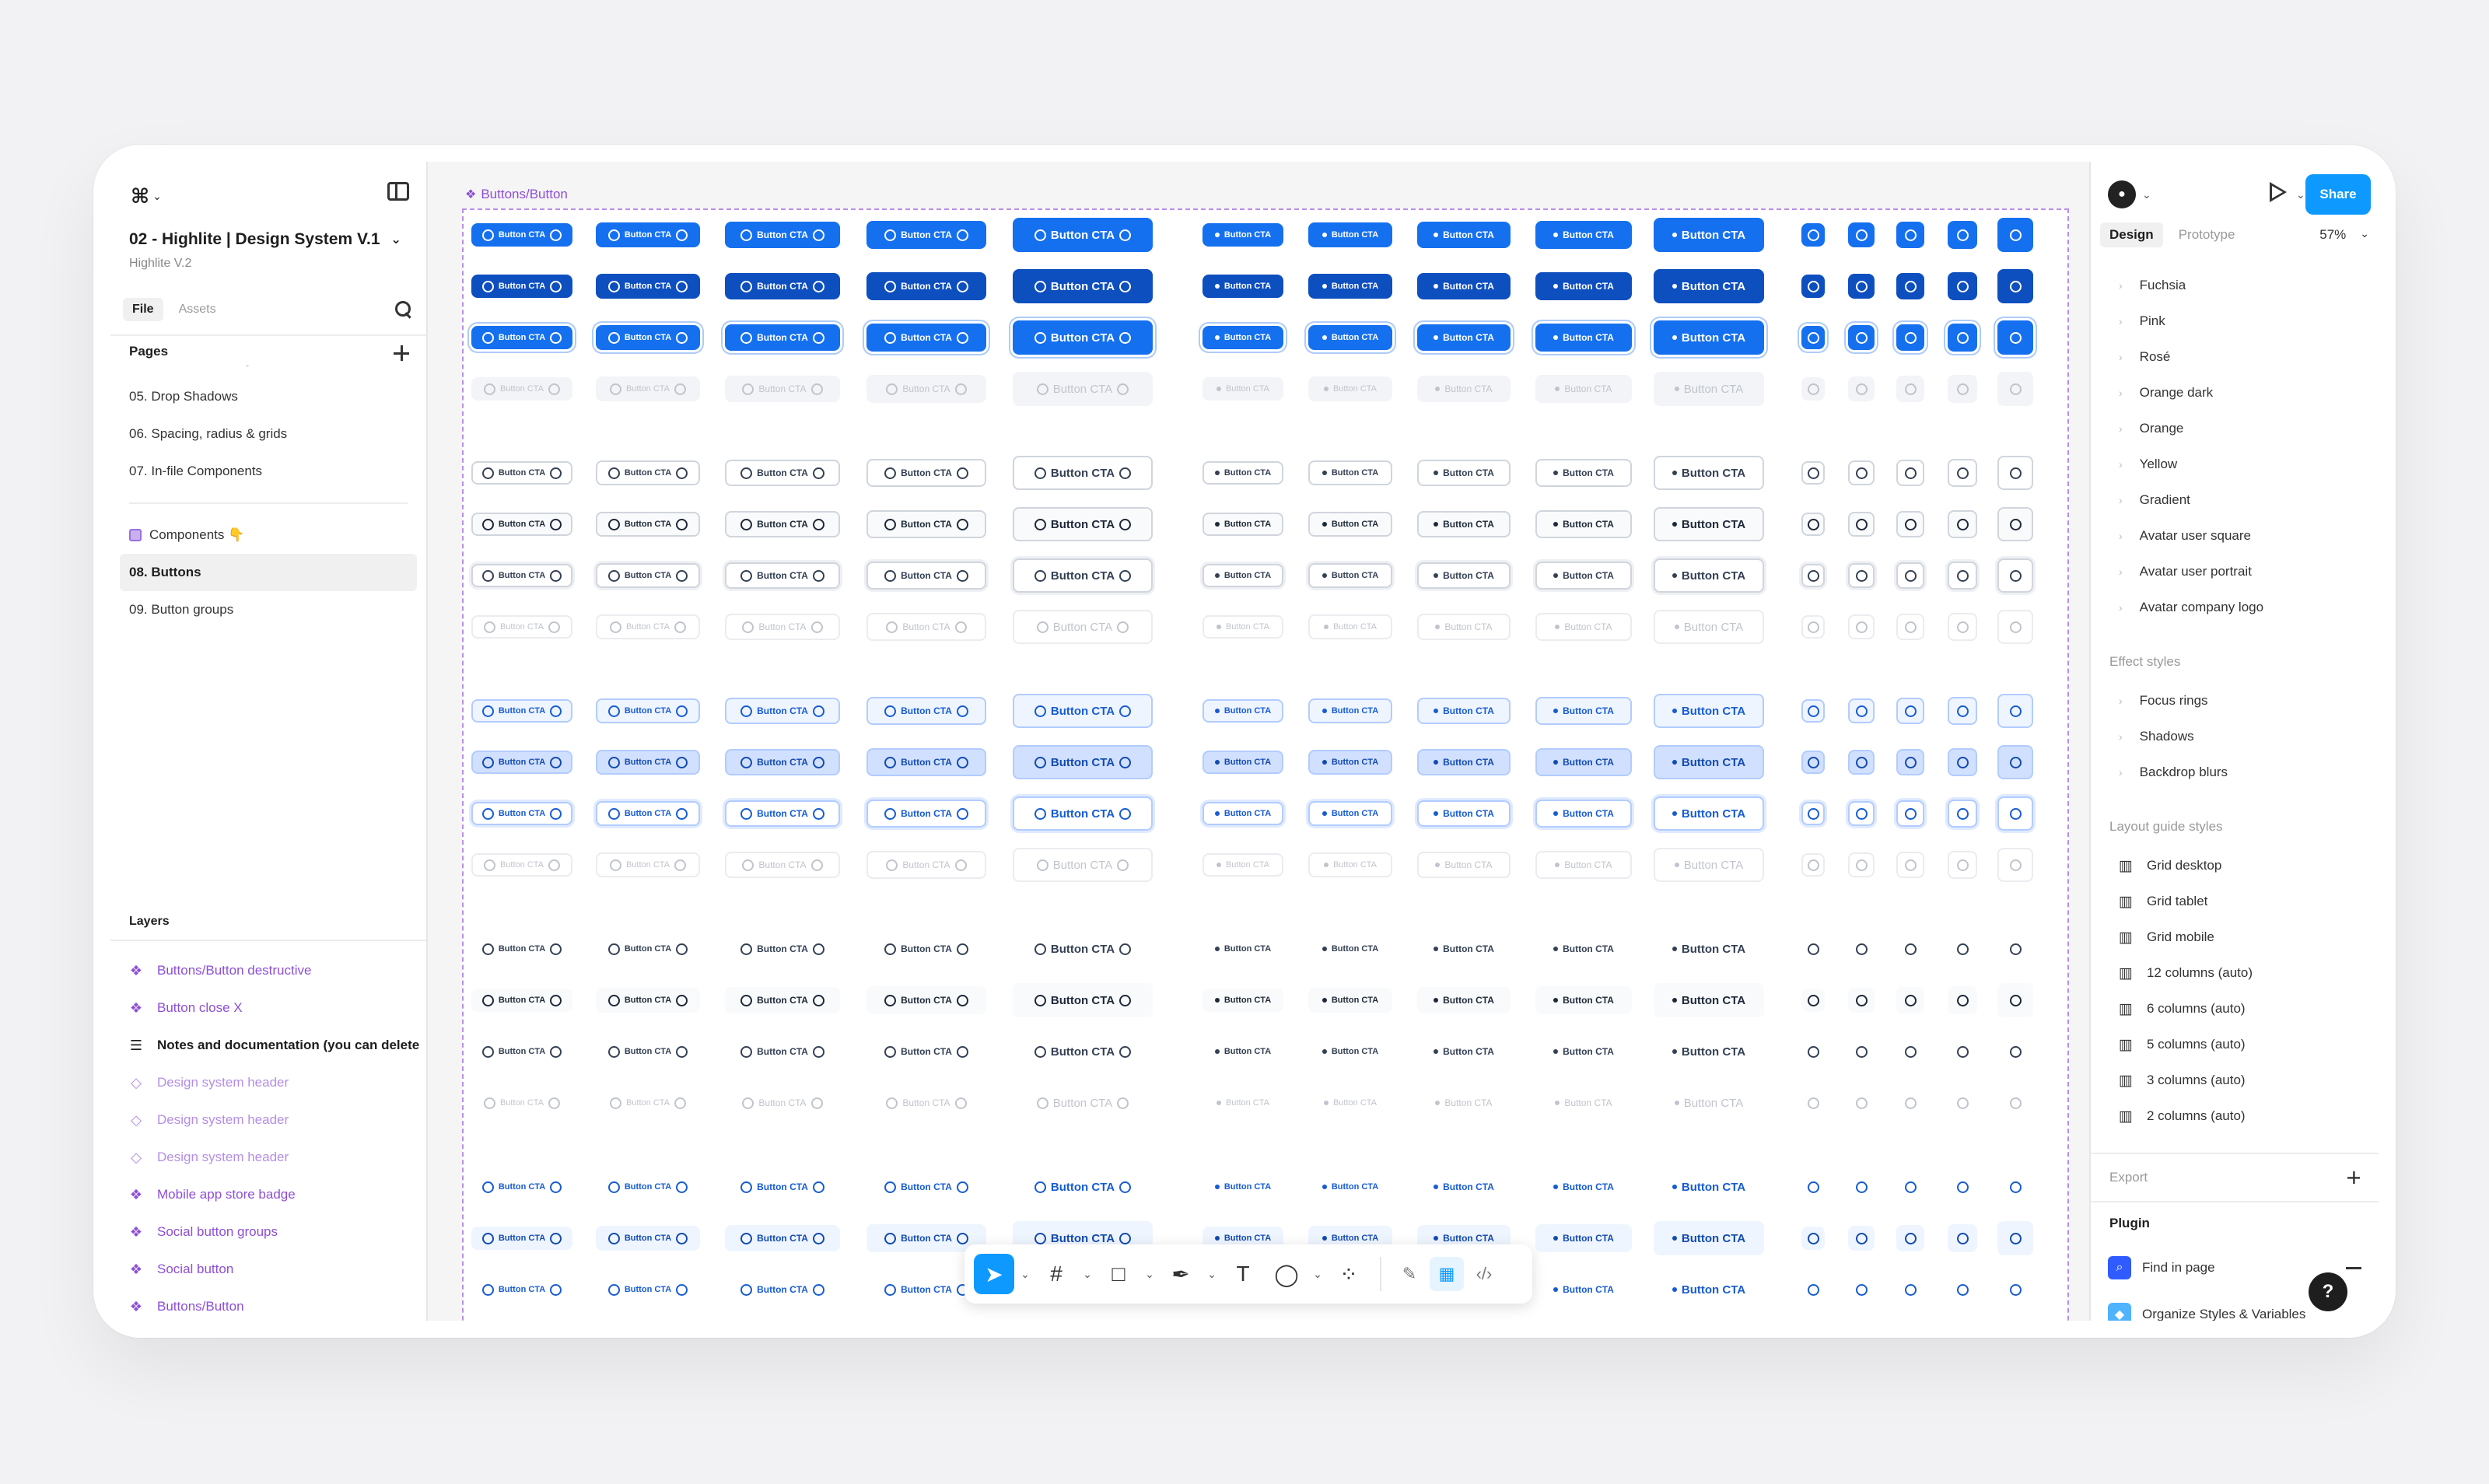 The height and width of the screenshot is (1484, 2489). I want to click on style-item: › Rosé, so click(2235, 357).